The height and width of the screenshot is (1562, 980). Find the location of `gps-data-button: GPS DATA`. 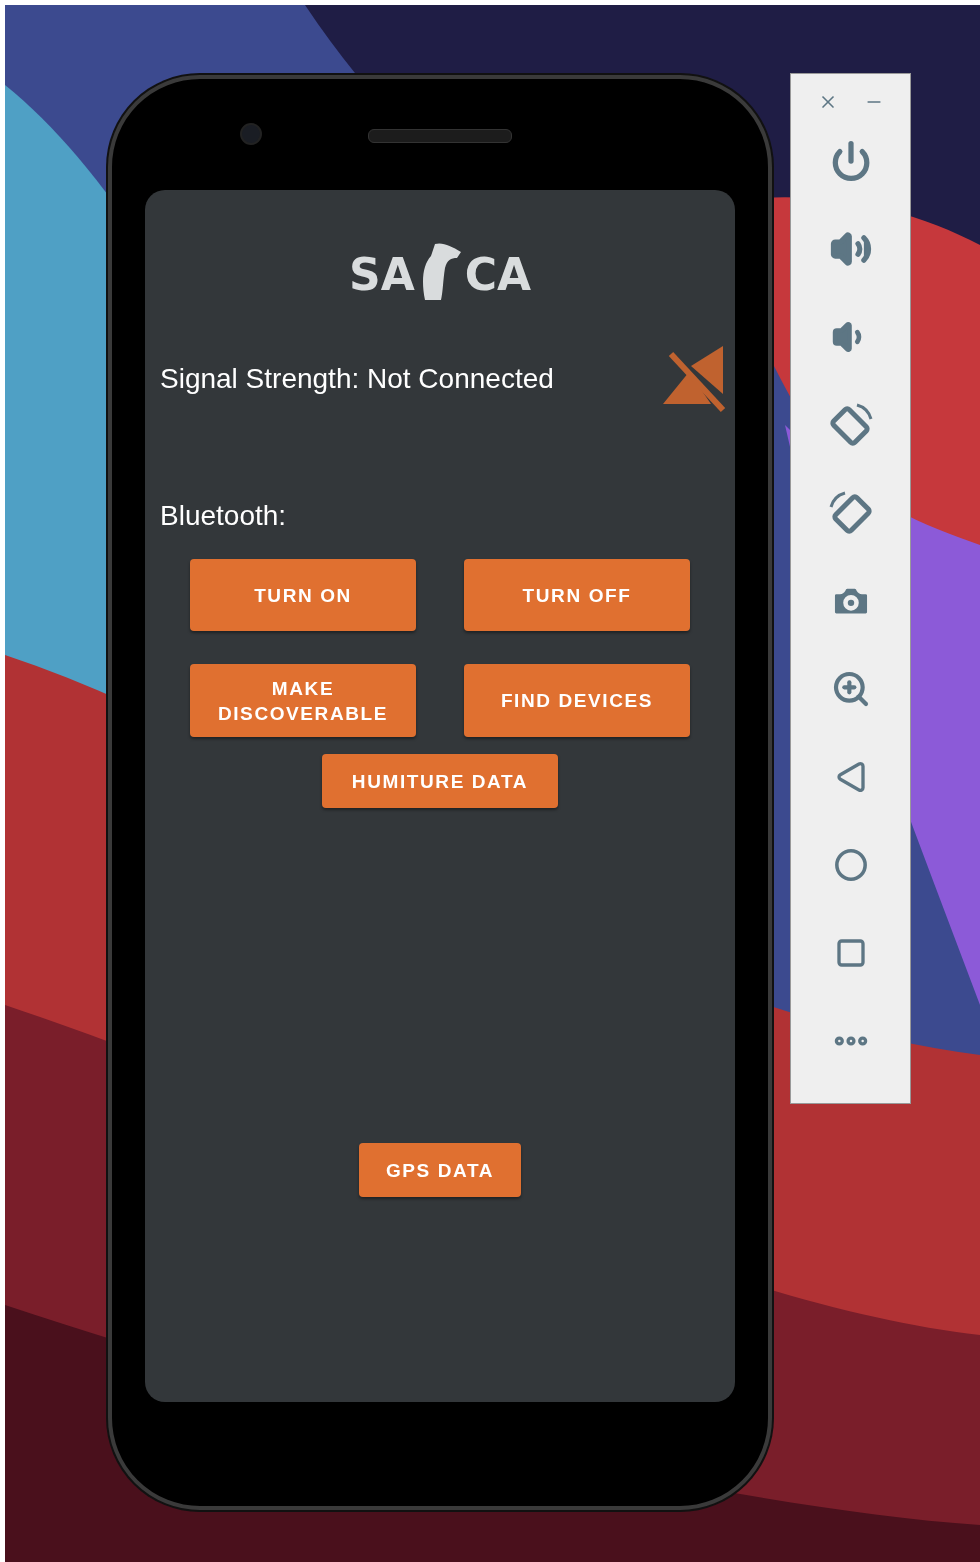

gps-data-button: GPS DATA is located at coordinates (440, 1170).